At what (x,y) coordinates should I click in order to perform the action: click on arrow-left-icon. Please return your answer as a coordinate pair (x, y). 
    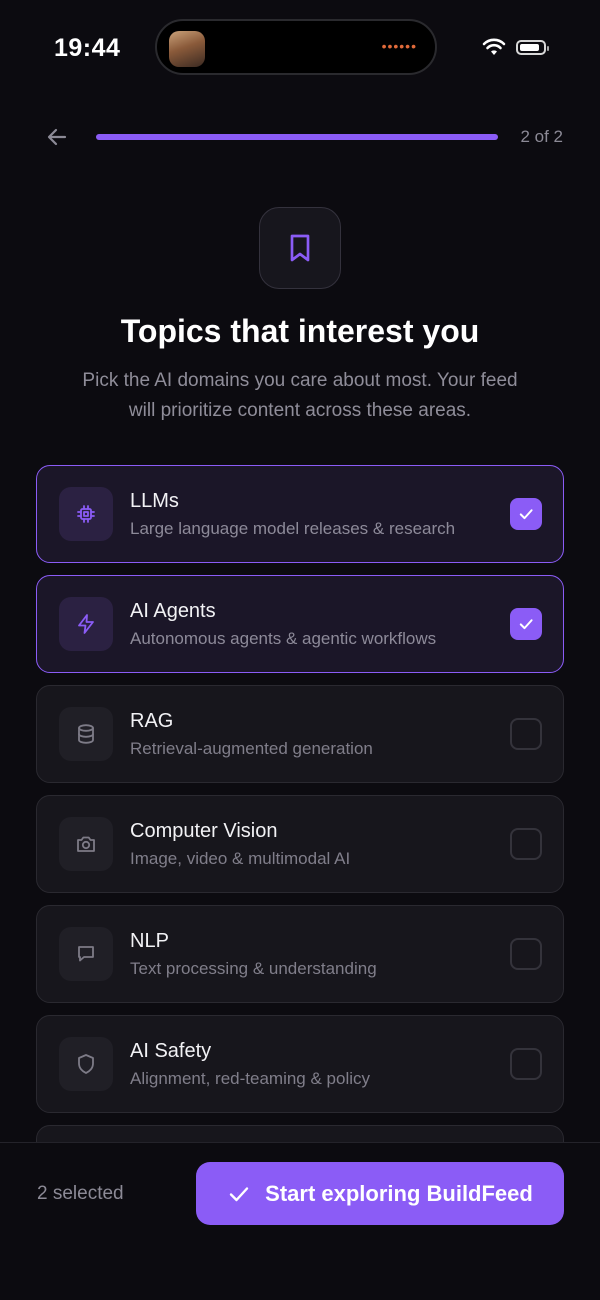
    Looking at the image, I should click on (57, 137).